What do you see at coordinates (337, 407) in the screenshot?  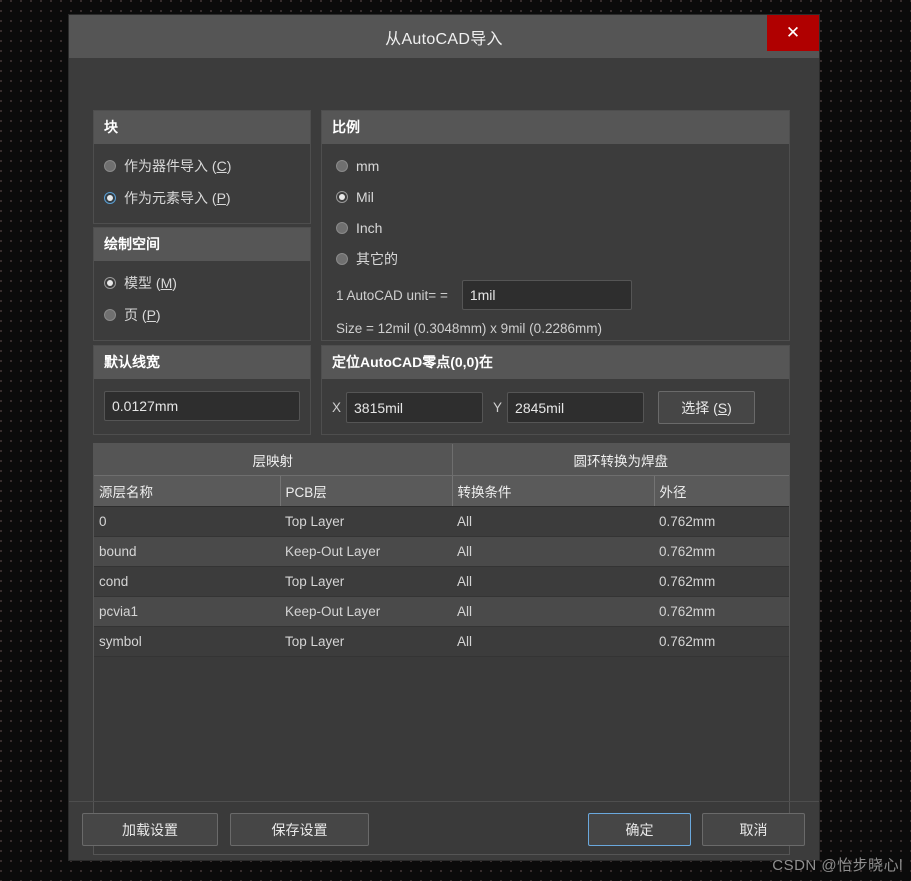 I see `origin-x-label: X` at bounding box center [337, 407].